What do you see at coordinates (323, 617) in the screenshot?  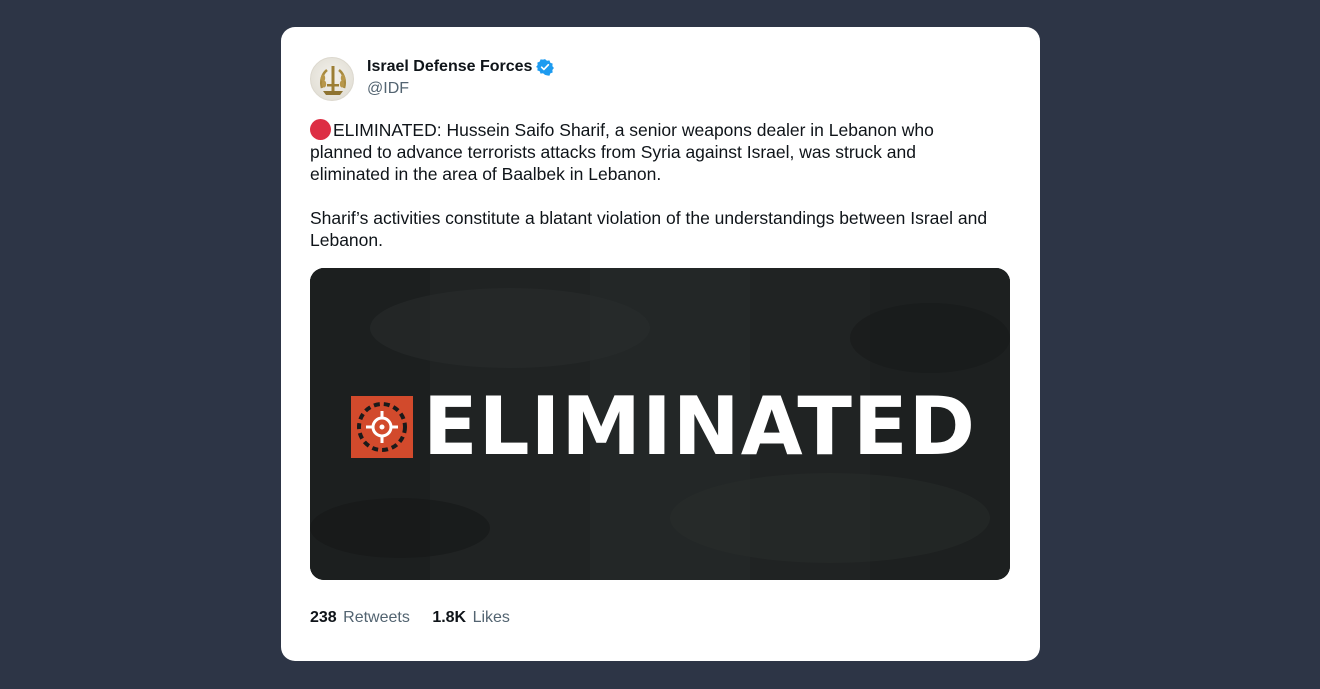 I see `retweets-count: 238` at bounding box center [323, 617].